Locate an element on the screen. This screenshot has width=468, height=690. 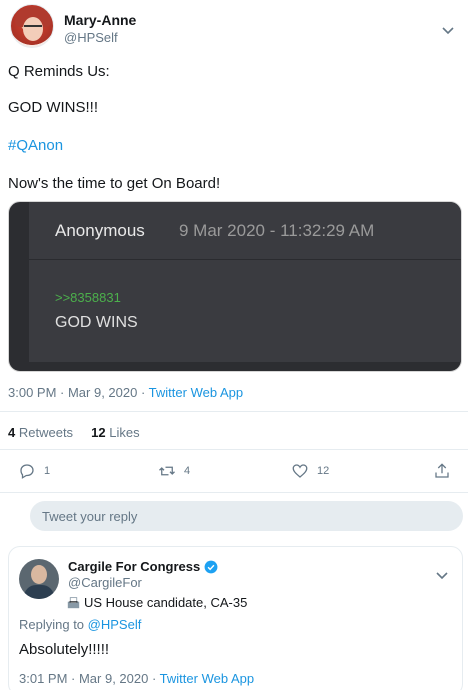
tweet-text-line: Q Reminds Us: is located at coordinates (59, 71).